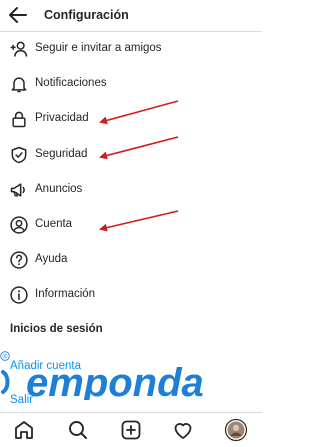 The width and height of the screenshot is (320, 447). Describe the element at coordinates (78, 430) in the screenshot. I see `search-icon` at that location.